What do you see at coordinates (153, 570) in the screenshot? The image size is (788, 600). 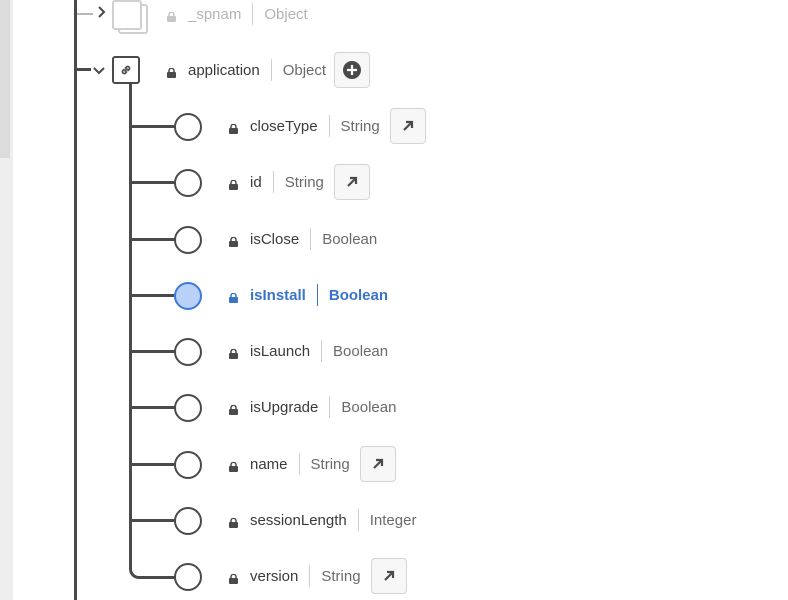 I see `subtree-end-curve` at bounding box center [153, 570].